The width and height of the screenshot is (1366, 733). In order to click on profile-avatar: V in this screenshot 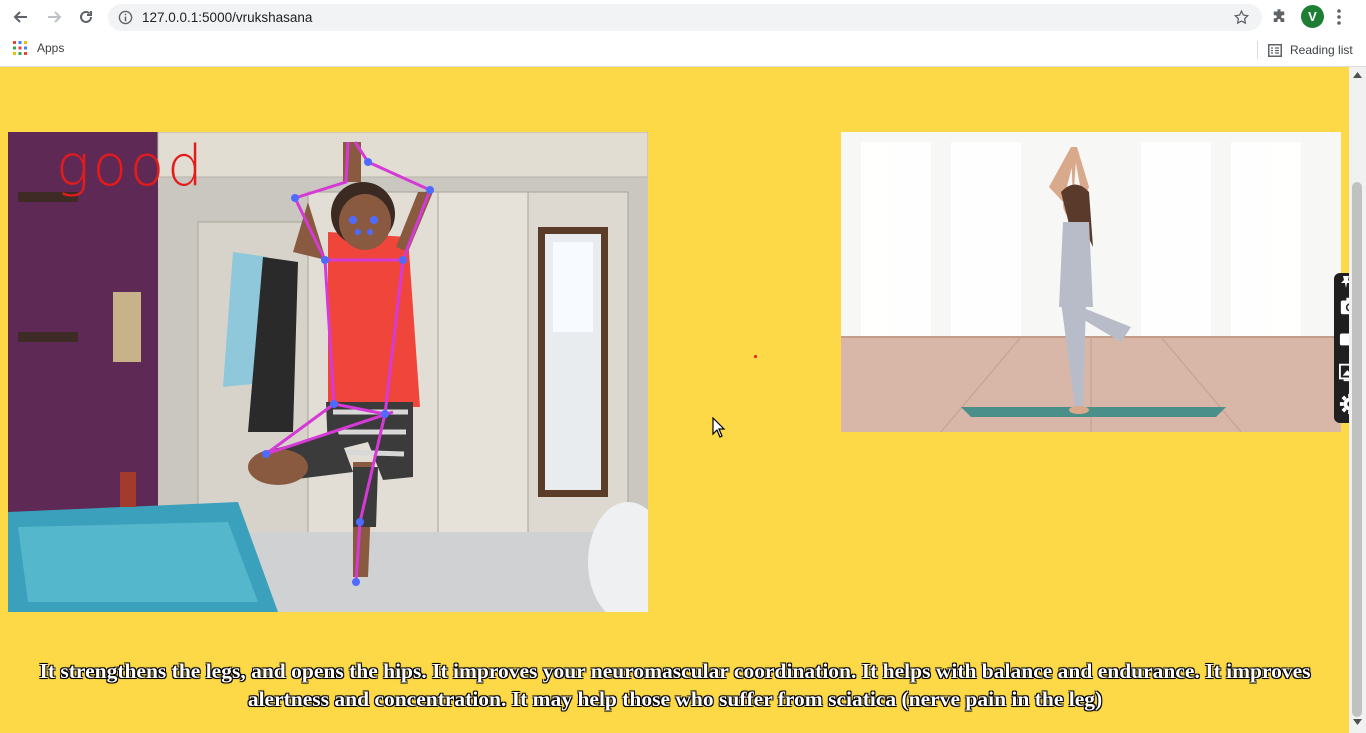, I will do `click(1312, 16)`.